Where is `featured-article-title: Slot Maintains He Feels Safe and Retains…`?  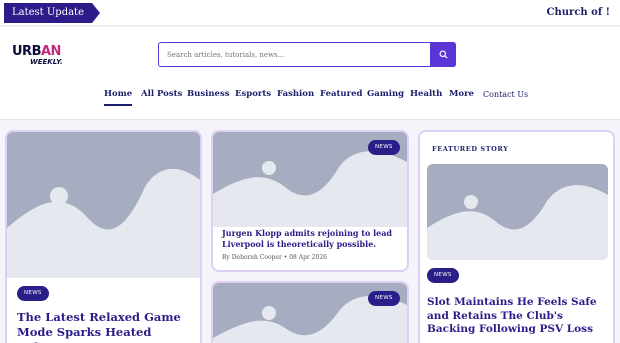 featured-article-title: Slot Maintains He Feels Safe and Retains… is located at coordinates (519, 316).